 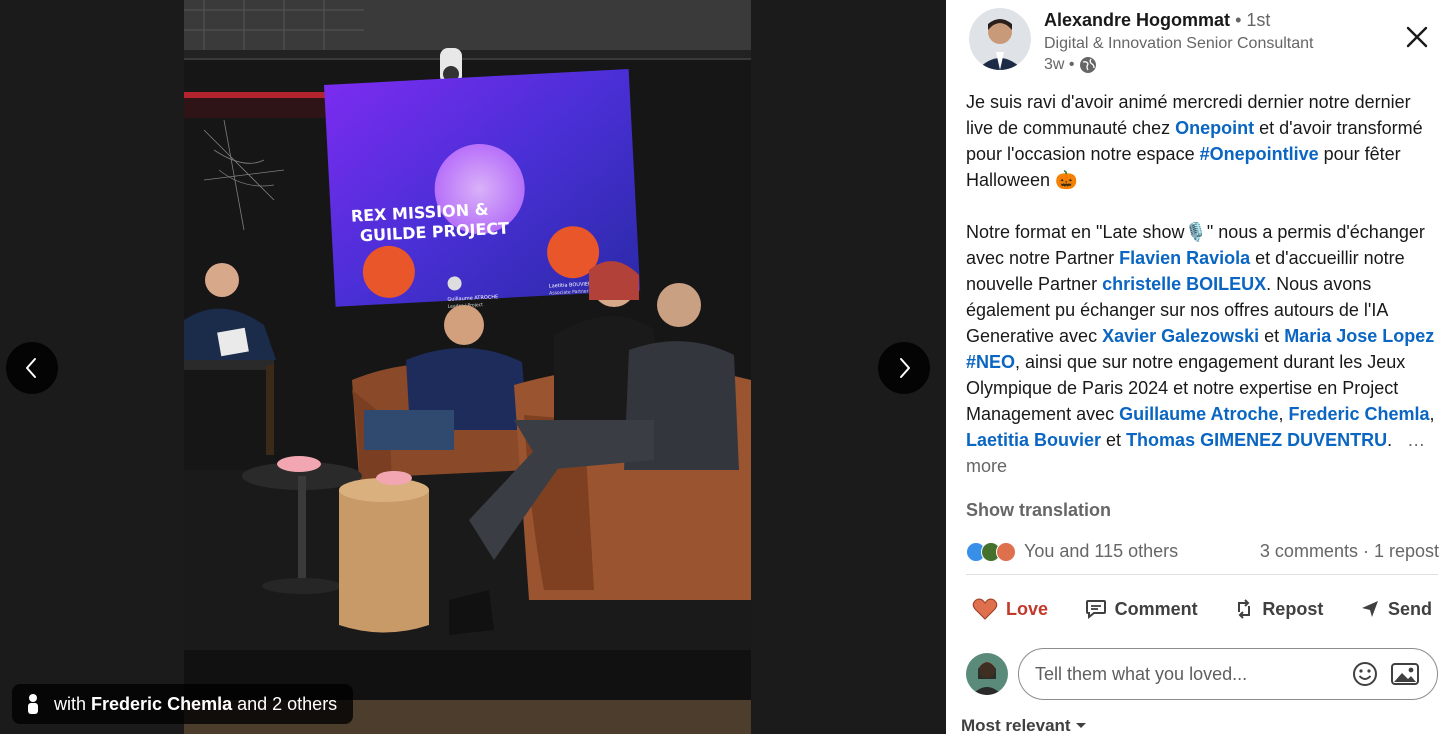 What do you see at coordinates (287, 703) in the screenshot?
I see `tag-suffix: and 2 others` at bounding box center [287, 703].